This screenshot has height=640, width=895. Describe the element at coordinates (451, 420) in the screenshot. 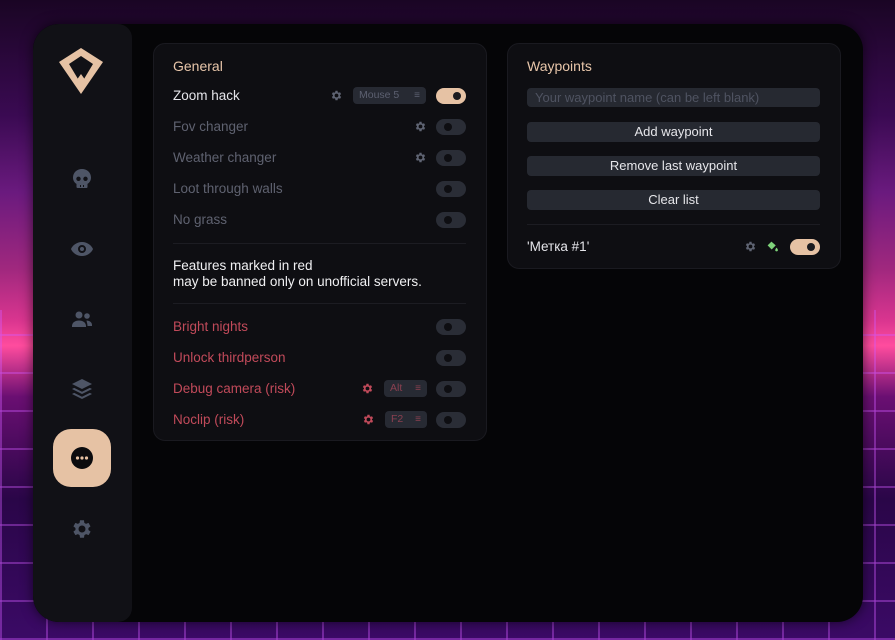

I see `noclip-toggle` at that location.